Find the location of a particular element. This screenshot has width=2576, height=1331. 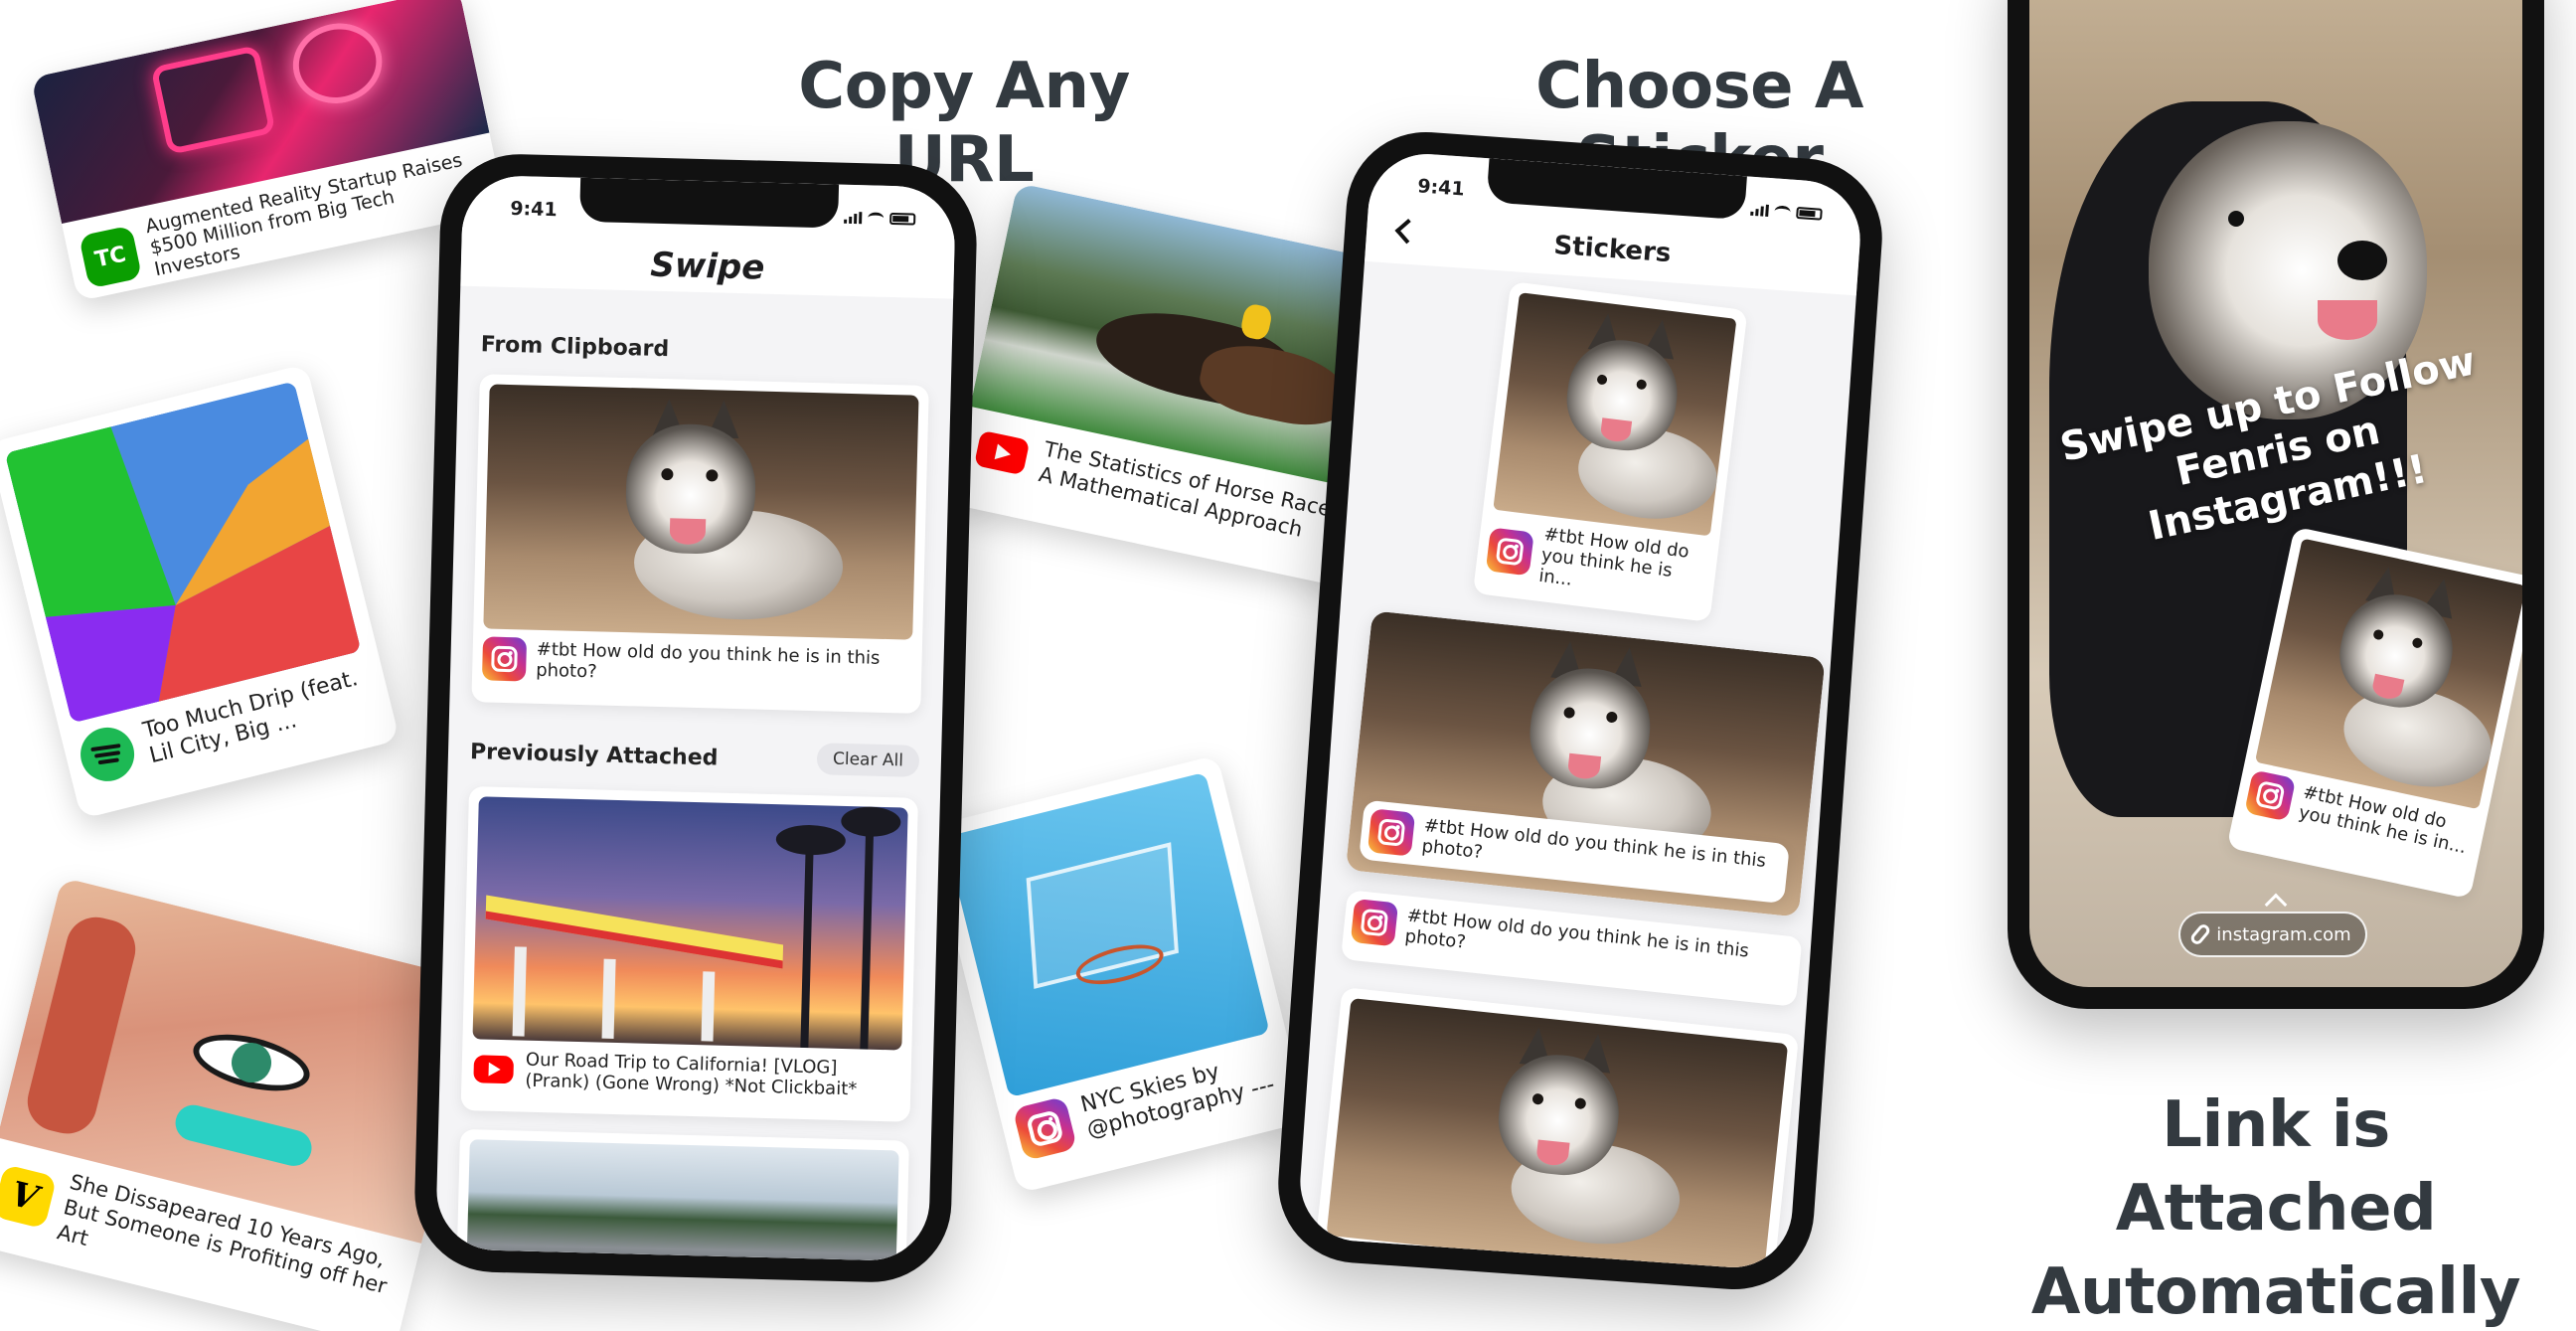

parking-lot-photo is located at coordinates (682, 1200).